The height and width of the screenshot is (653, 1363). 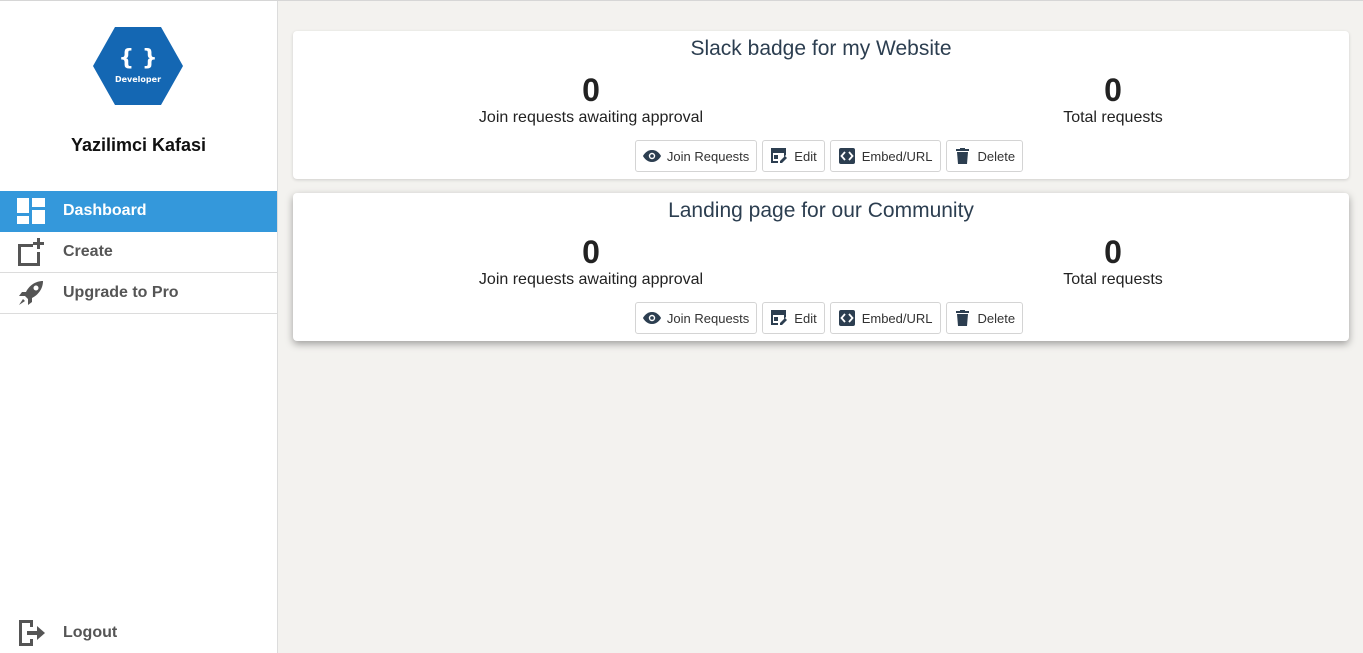 I want to click on sidebar-item-create: Create, so click(x=138, y=252).